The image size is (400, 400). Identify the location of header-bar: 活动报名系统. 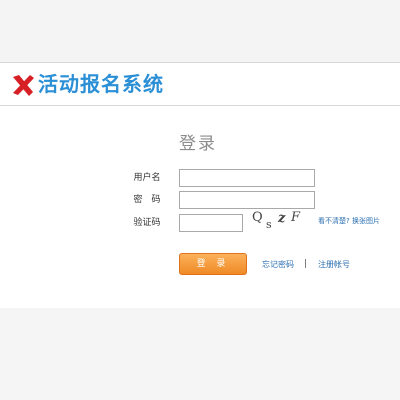
(200, 84).